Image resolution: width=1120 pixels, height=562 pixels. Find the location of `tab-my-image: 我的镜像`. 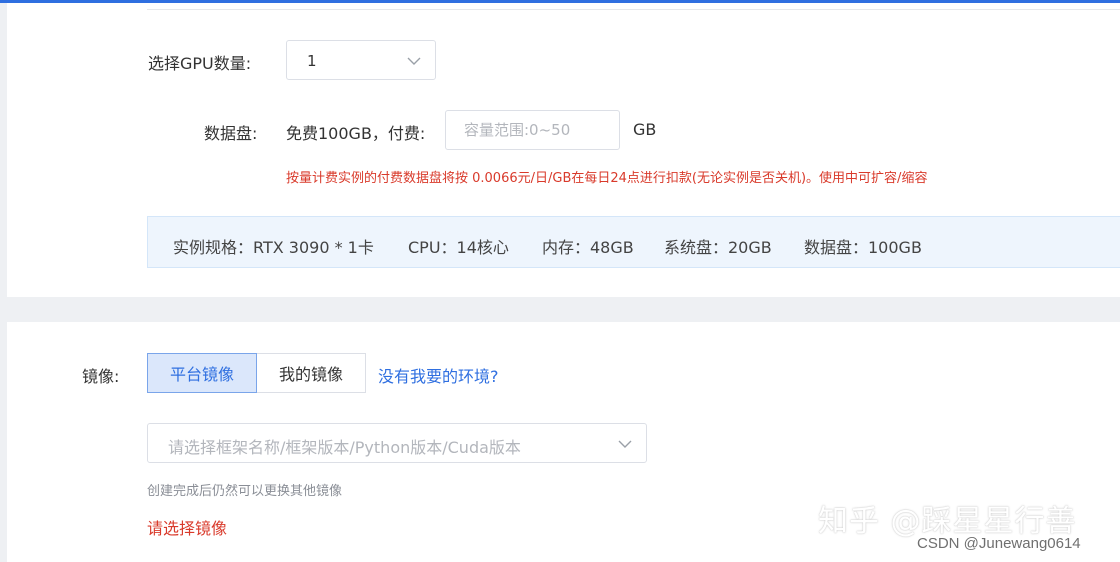

tab-my-image: 我的镜像 is located at coordinates (311, 373).